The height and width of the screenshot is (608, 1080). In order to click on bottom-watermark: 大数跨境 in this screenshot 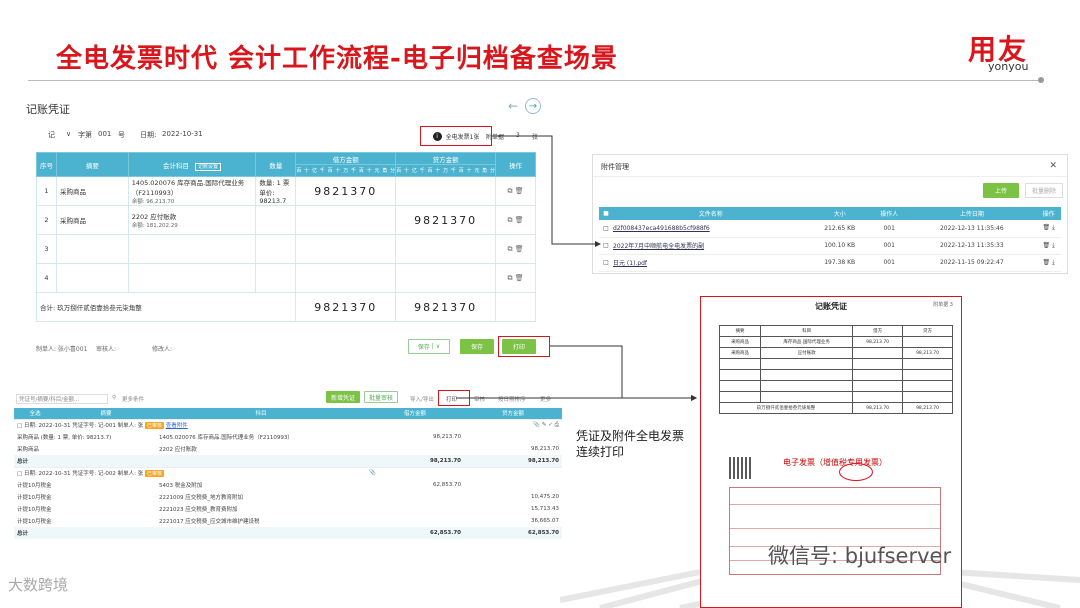, I will do `click(38, 585)`.